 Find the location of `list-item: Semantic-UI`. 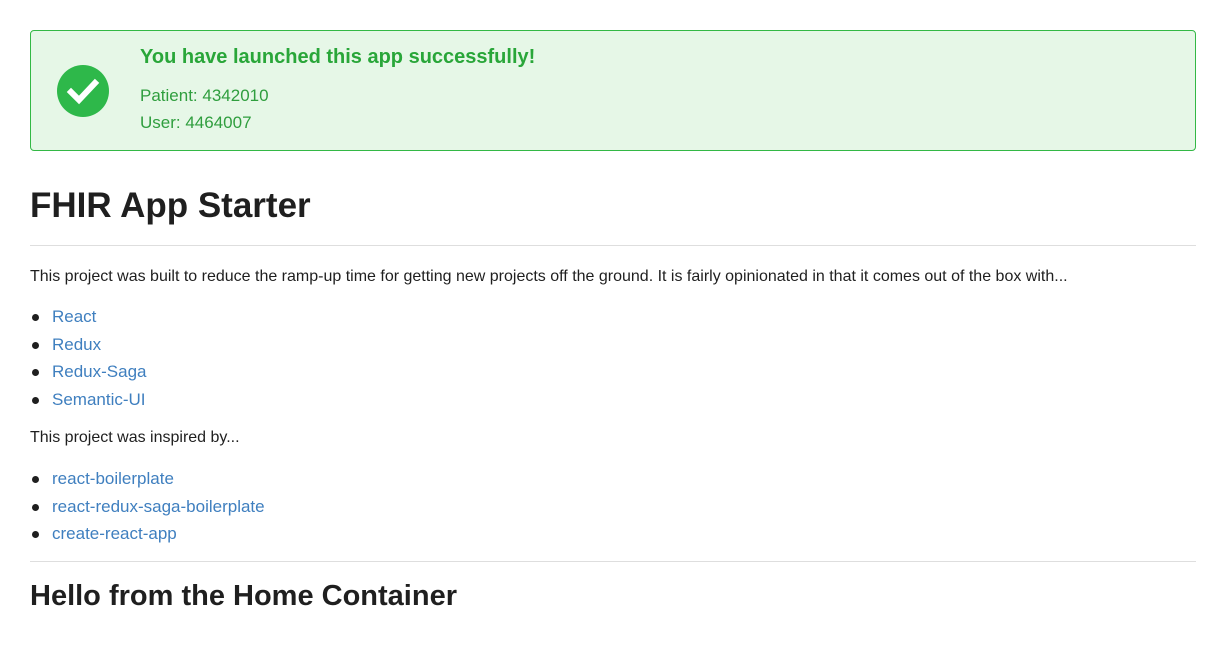

list-item: Semantic-UI is located at coordinates (88, 400).